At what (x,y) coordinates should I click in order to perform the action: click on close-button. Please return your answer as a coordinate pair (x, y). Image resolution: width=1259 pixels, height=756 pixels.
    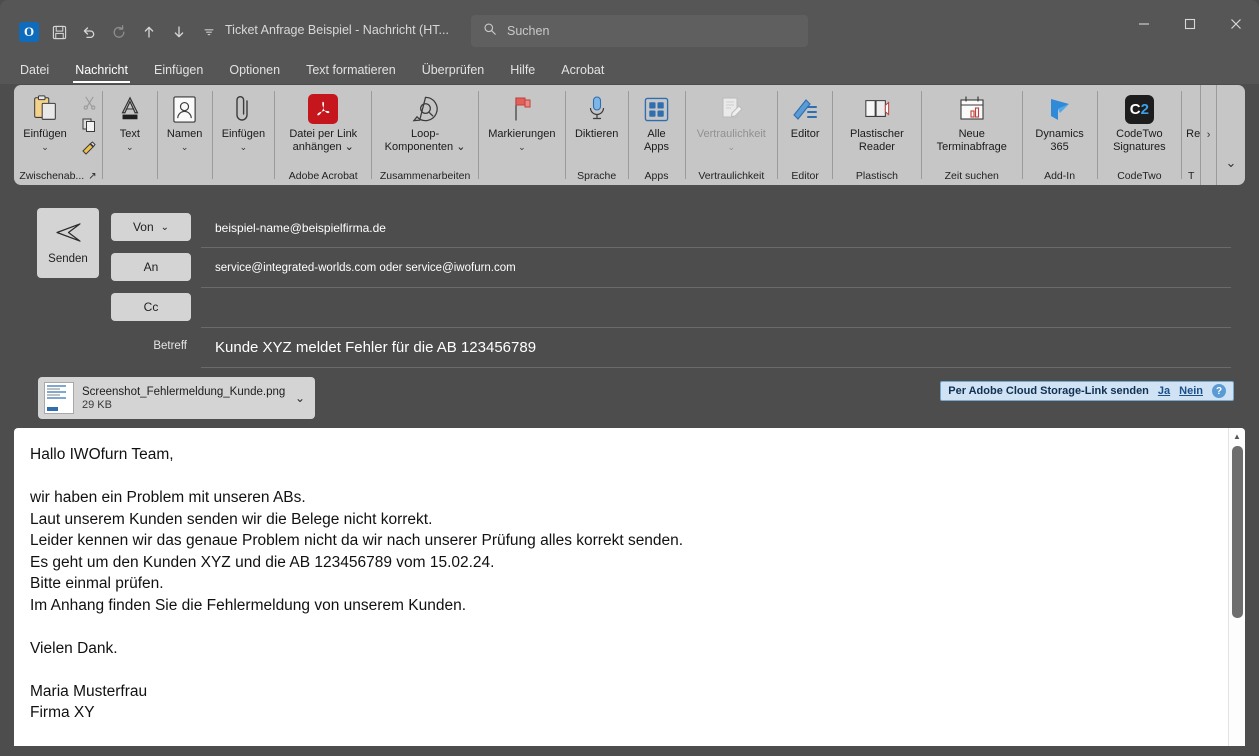
    Looking at the image, I should click on (1236, 24).